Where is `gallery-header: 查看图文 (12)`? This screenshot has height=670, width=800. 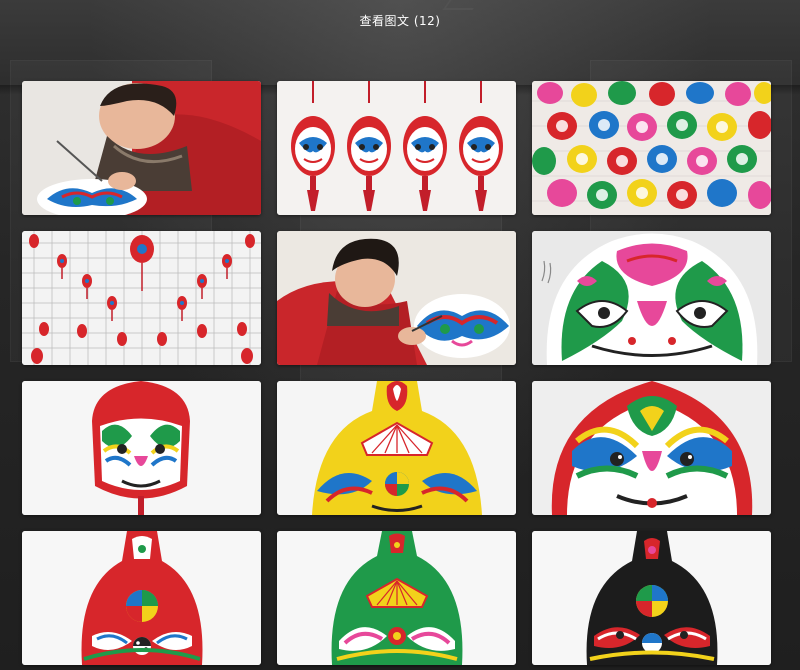 gallery-header: 查看图文 (12) is located at coordinates (400, 20).